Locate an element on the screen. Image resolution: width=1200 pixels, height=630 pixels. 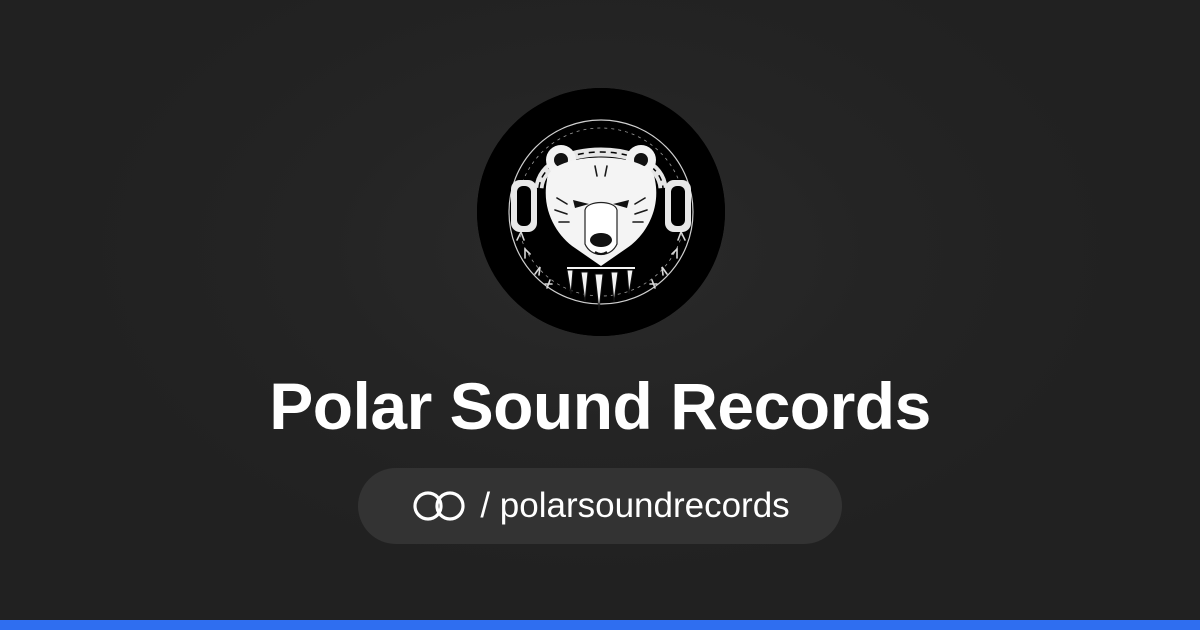
profile-handle: / polarsoundrecords is located at coordinates (635, 505).